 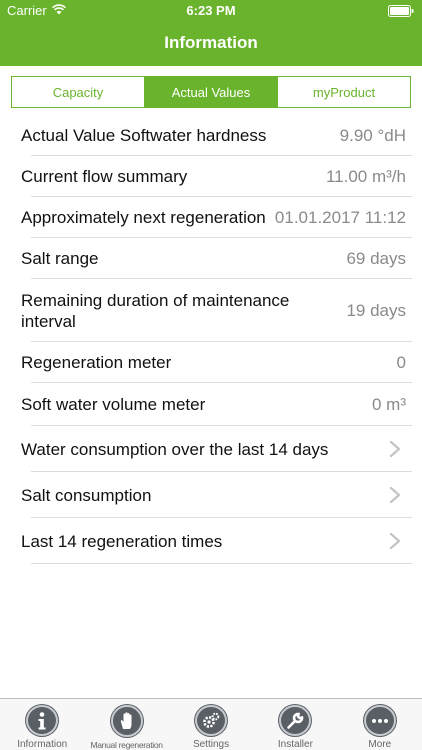 What do you see at coordinates (211, 720) in the screenshot?
I see `gears-icon` at bounding box center [211, 720].